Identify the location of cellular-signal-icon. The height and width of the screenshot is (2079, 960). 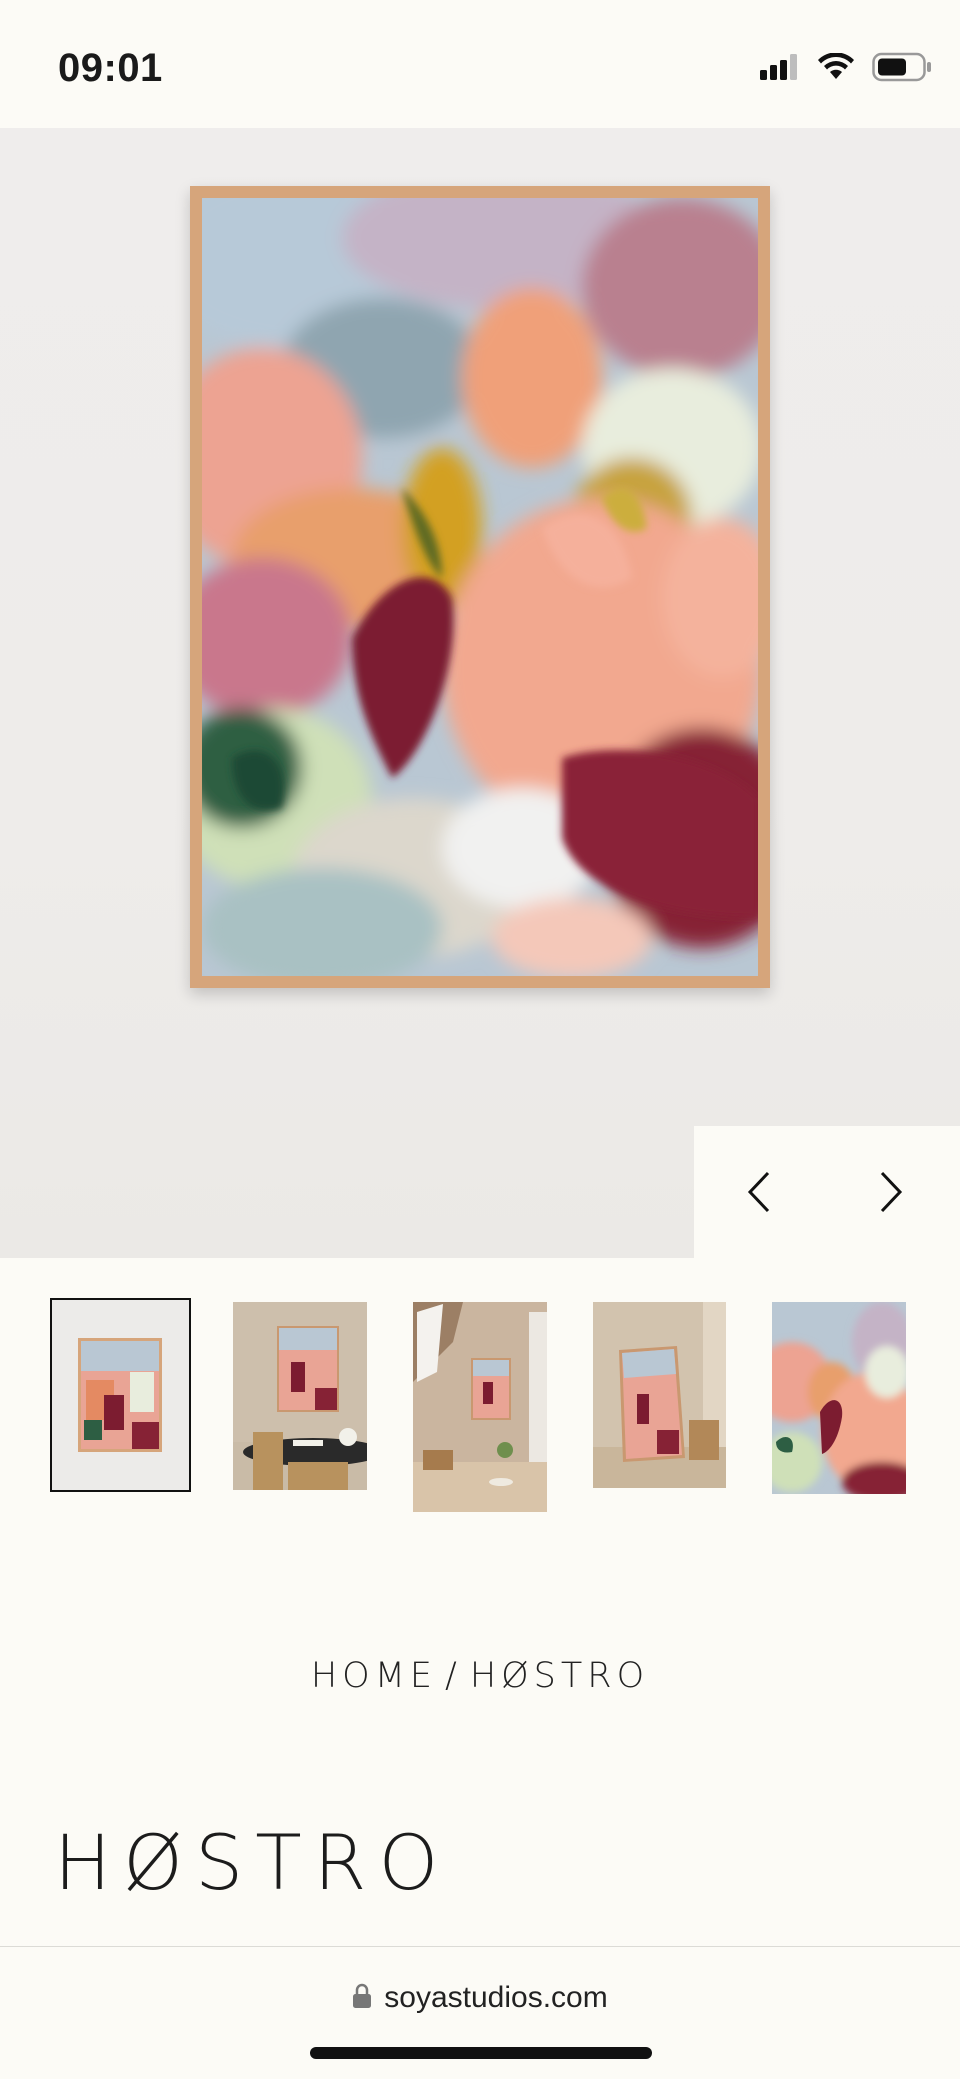
(780, 69).